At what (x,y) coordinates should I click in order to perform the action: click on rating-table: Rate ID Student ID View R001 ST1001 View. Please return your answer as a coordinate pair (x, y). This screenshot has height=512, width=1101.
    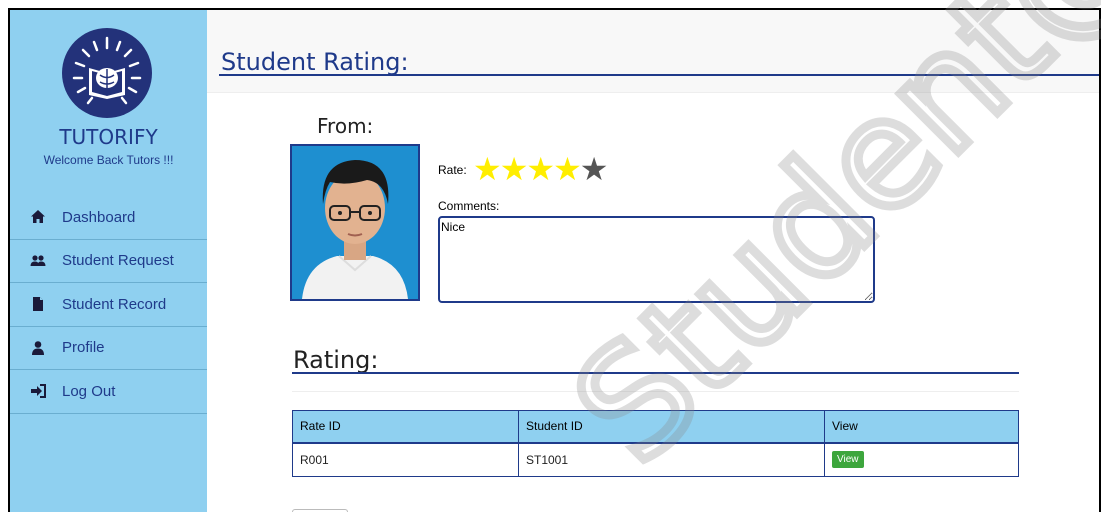
    Looking at the image, I should click on (655, 443).